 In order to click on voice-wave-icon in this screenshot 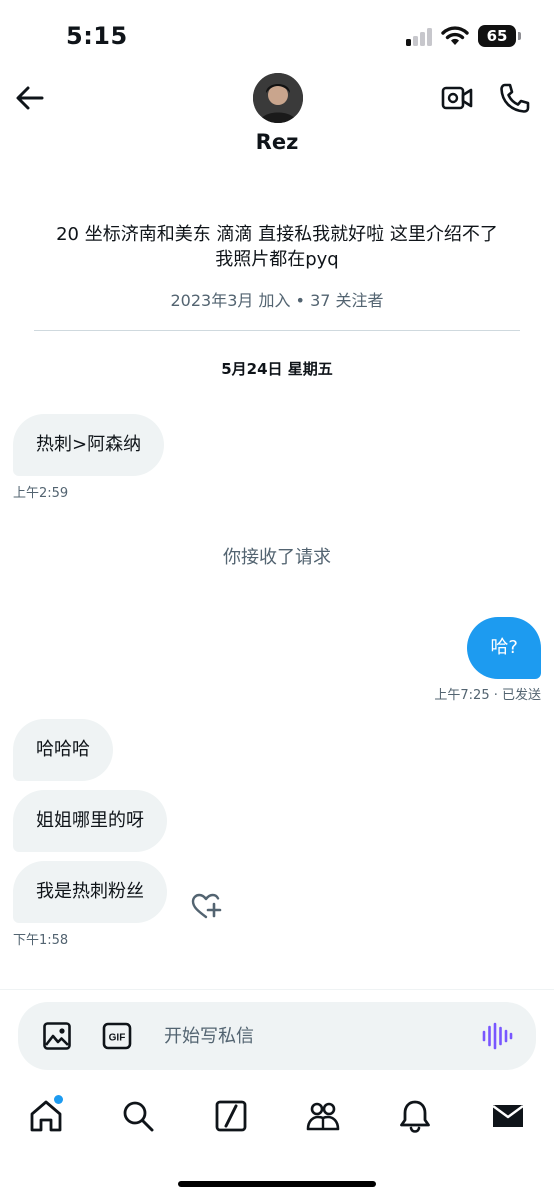, I will do `click(497, 1036)`.